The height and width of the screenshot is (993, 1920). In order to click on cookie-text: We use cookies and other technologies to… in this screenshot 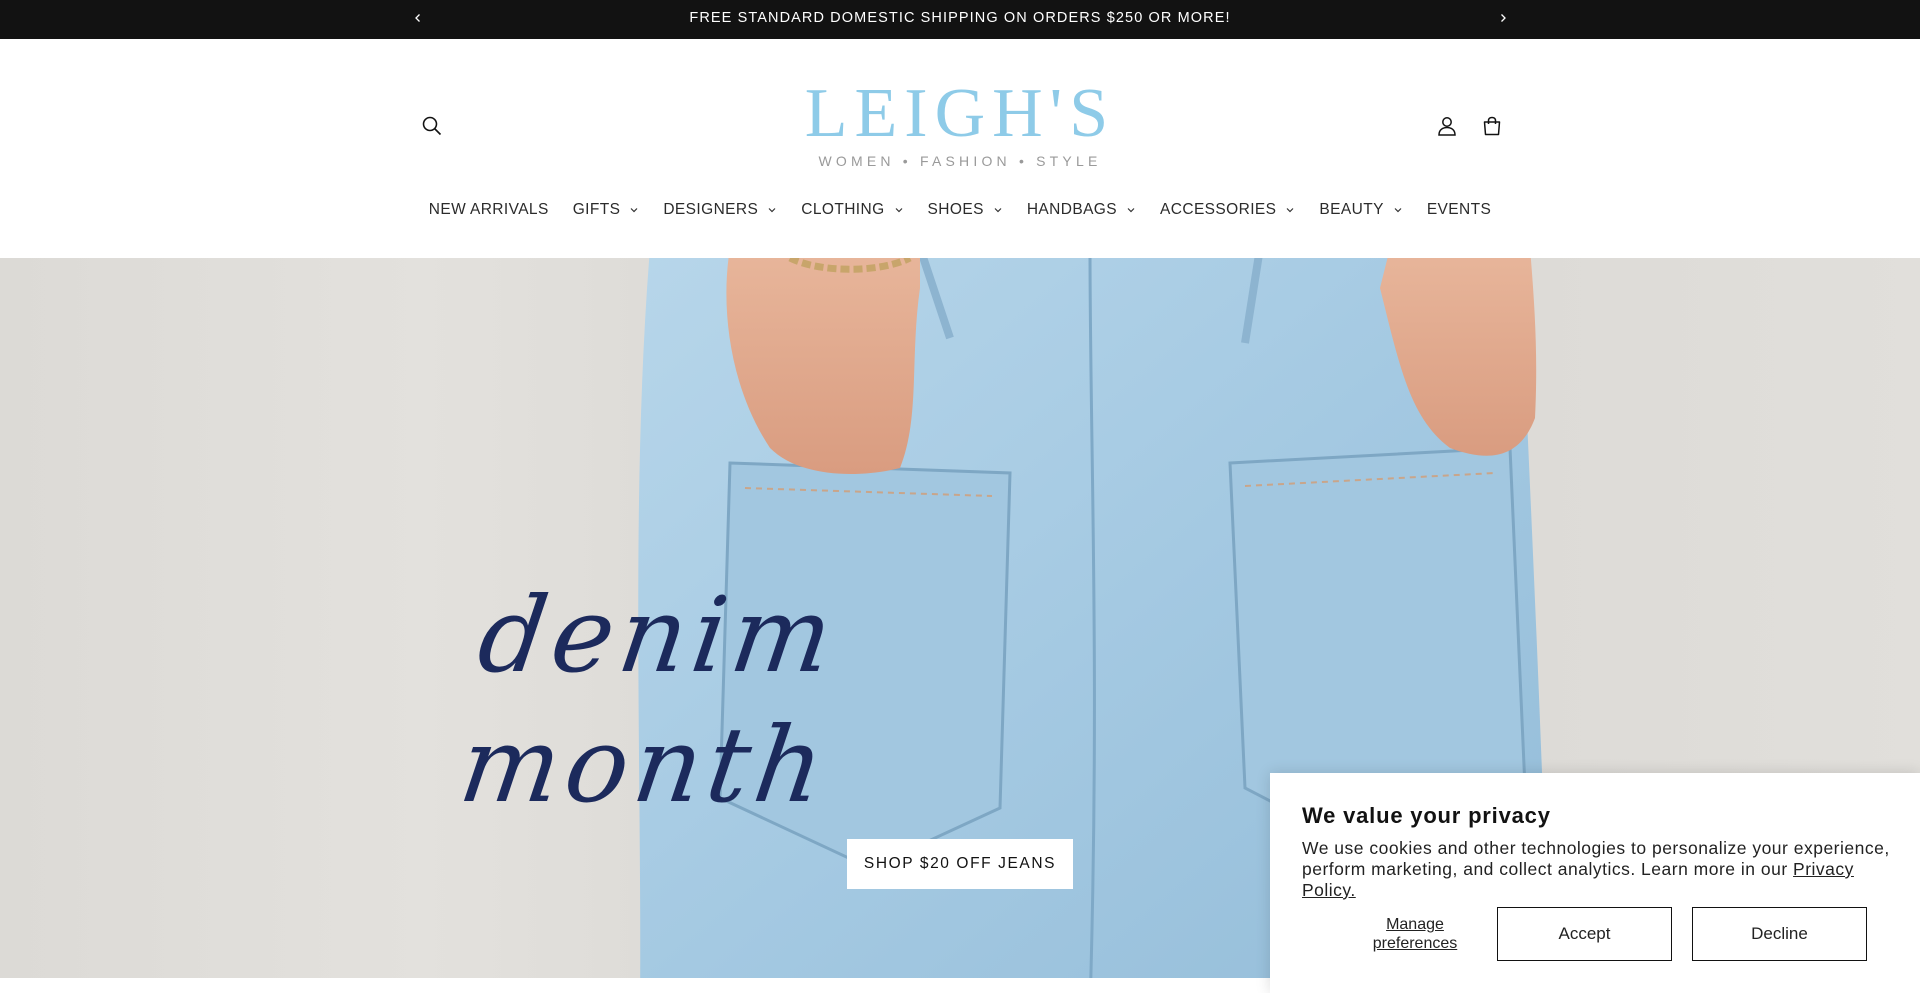, I will do `click(1602, 869)`.